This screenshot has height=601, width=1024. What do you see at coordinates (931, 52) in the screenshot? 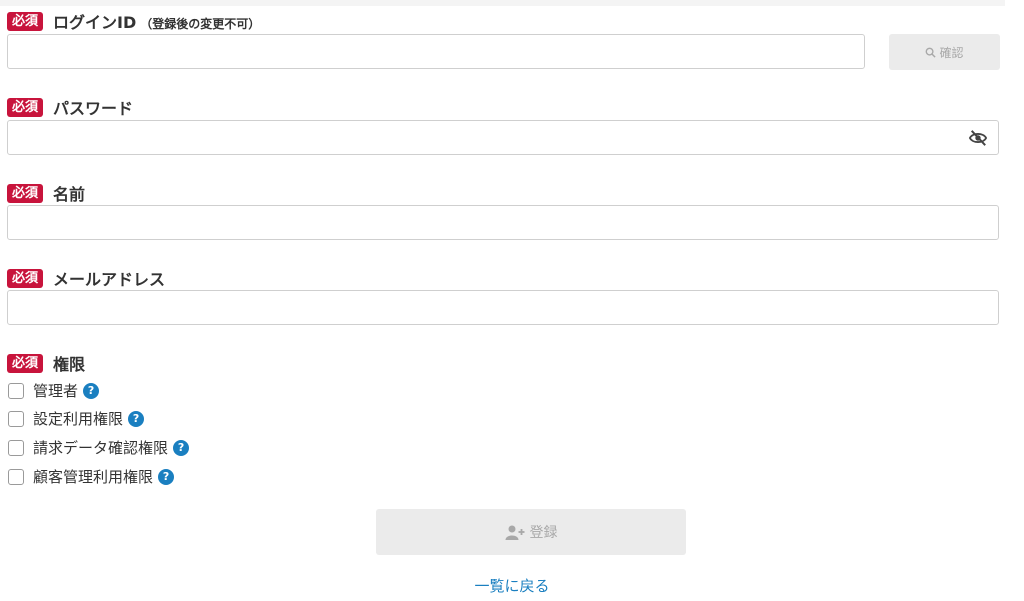
I see `search-icon` at bounding box center [931, 52].